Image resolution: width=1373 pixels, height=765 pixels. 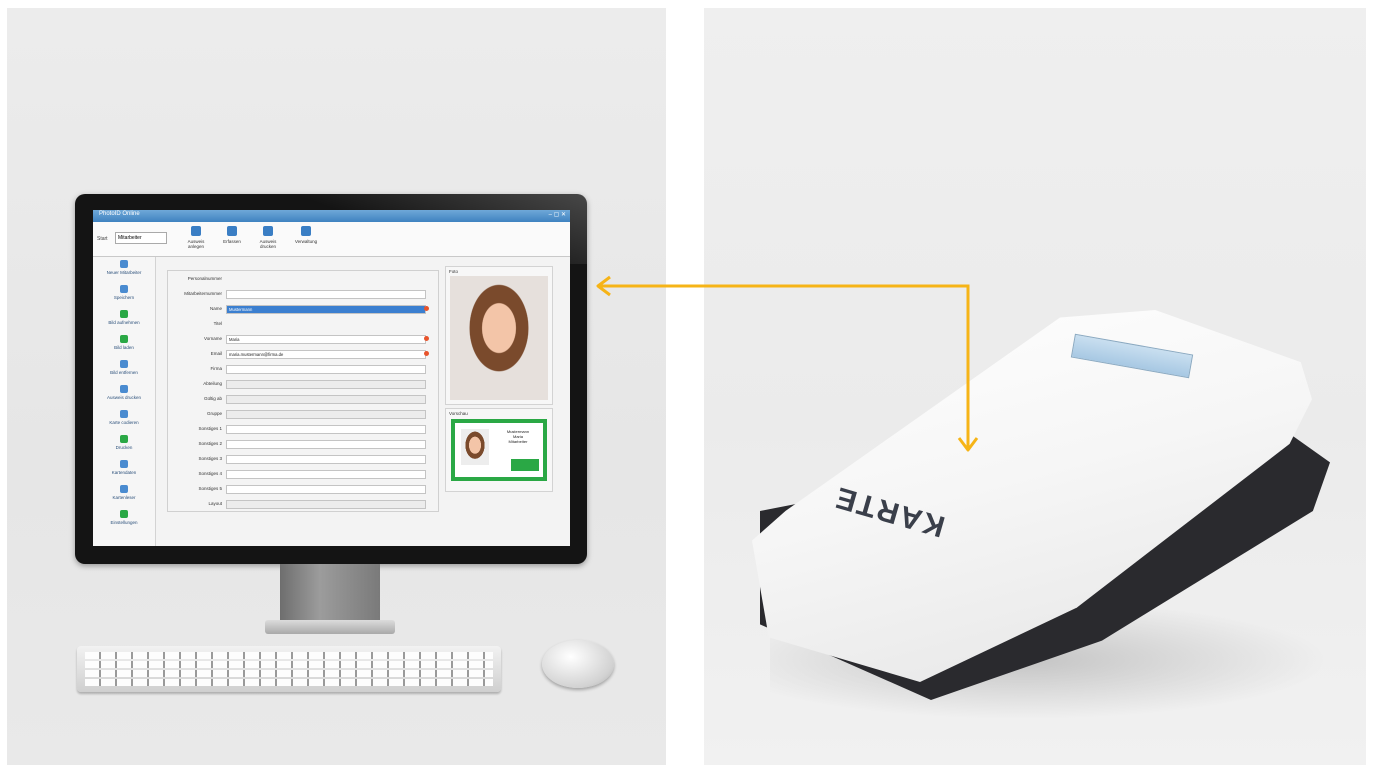 What do you see at coordinates (785, 366) in the screenshot?
I see `connection-line` at bounding box center [785, 366].